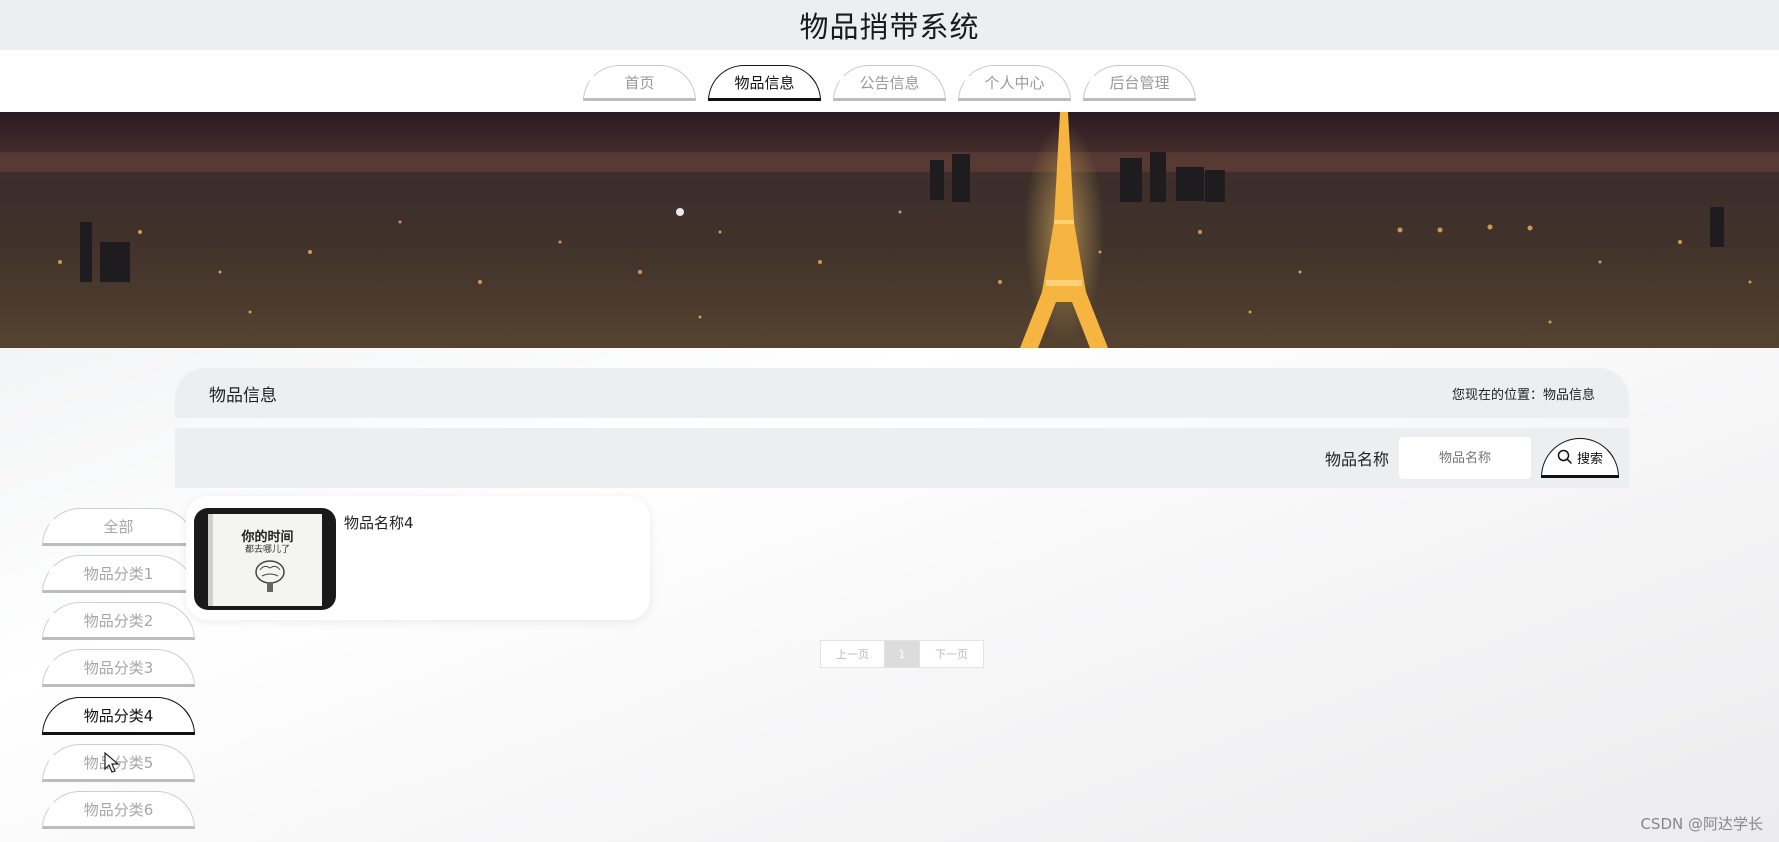 The width and height of the screenshot is (1779, 842). I want to click on item-name: 物品名称4, so click(379, 522).